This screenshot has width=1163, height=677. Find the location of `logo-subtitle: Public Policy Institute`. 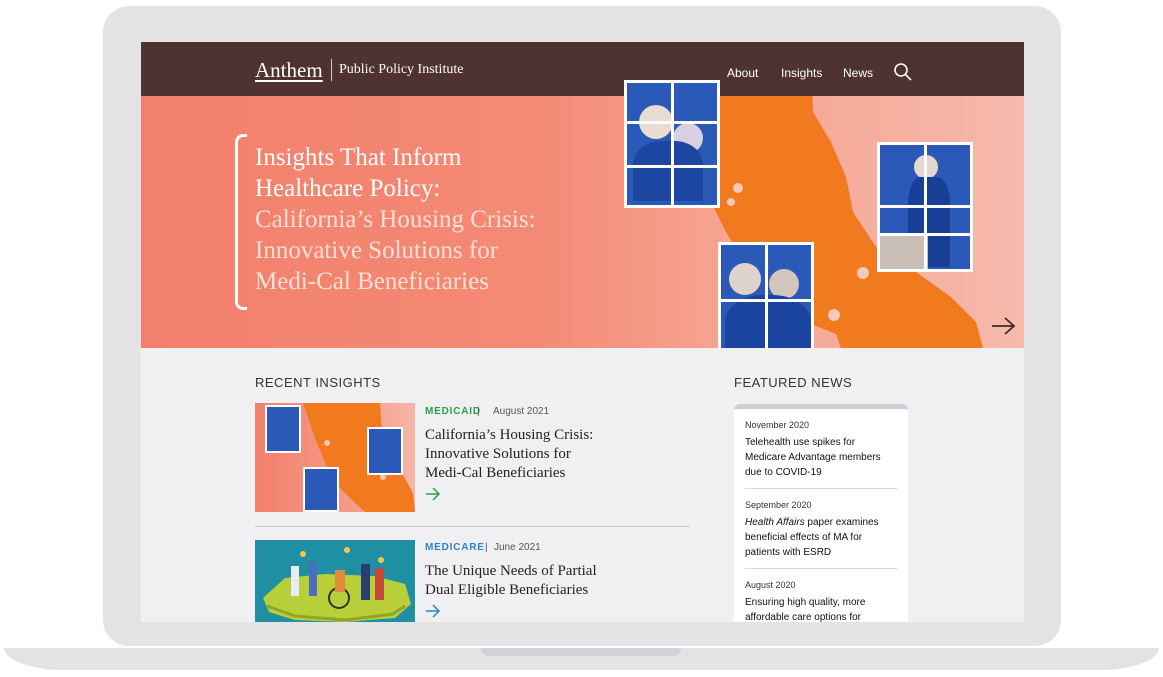

logo-subtitle: Public Policy Institute is located at coordinates (401, 69).